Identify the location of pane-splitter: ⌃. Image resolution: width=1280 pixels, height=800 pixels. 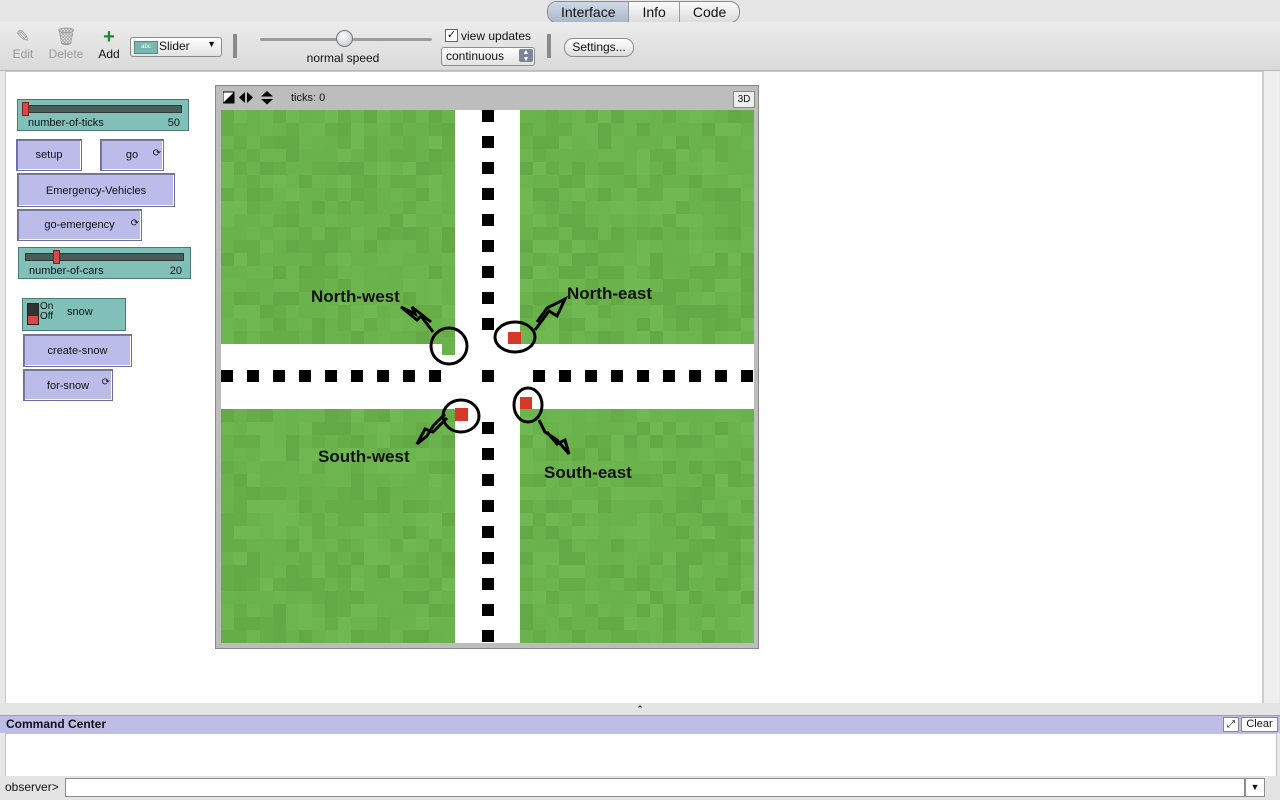
(640, 709).